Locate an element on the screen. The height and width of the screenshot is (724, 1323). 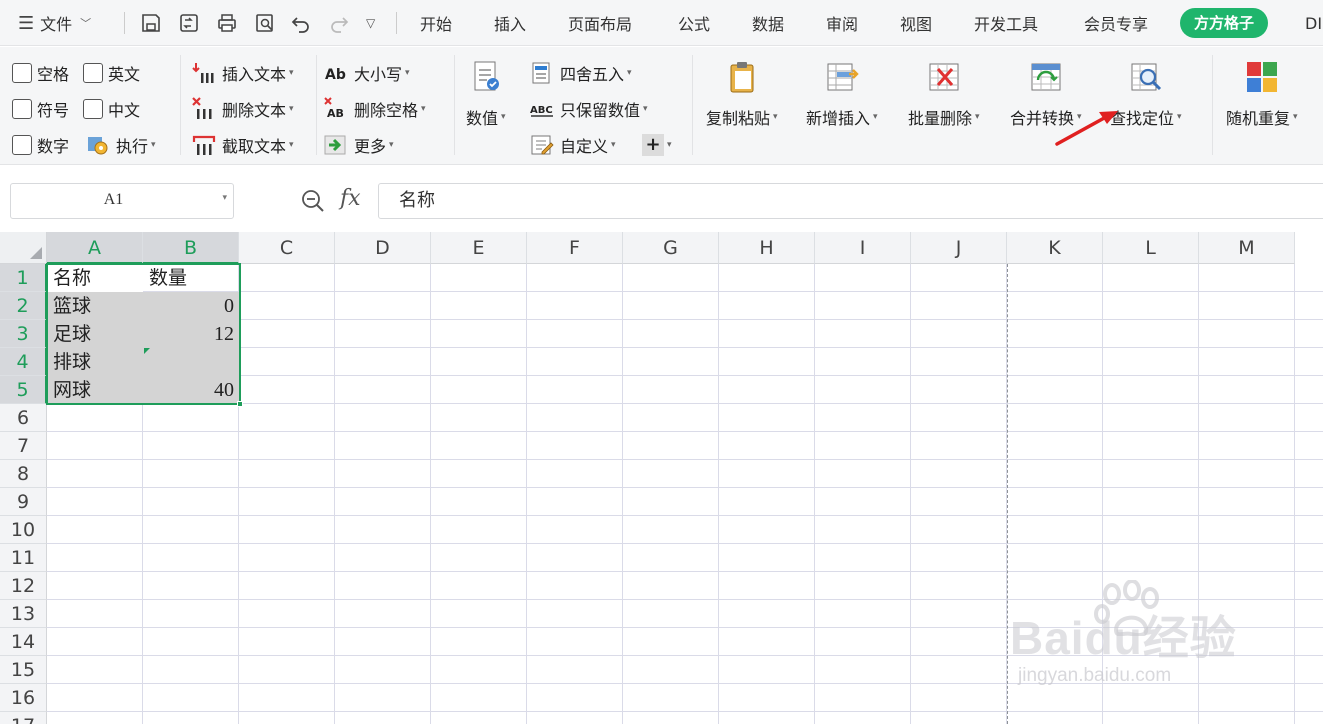
column-header-J: J is located at coordinates (959, 248).